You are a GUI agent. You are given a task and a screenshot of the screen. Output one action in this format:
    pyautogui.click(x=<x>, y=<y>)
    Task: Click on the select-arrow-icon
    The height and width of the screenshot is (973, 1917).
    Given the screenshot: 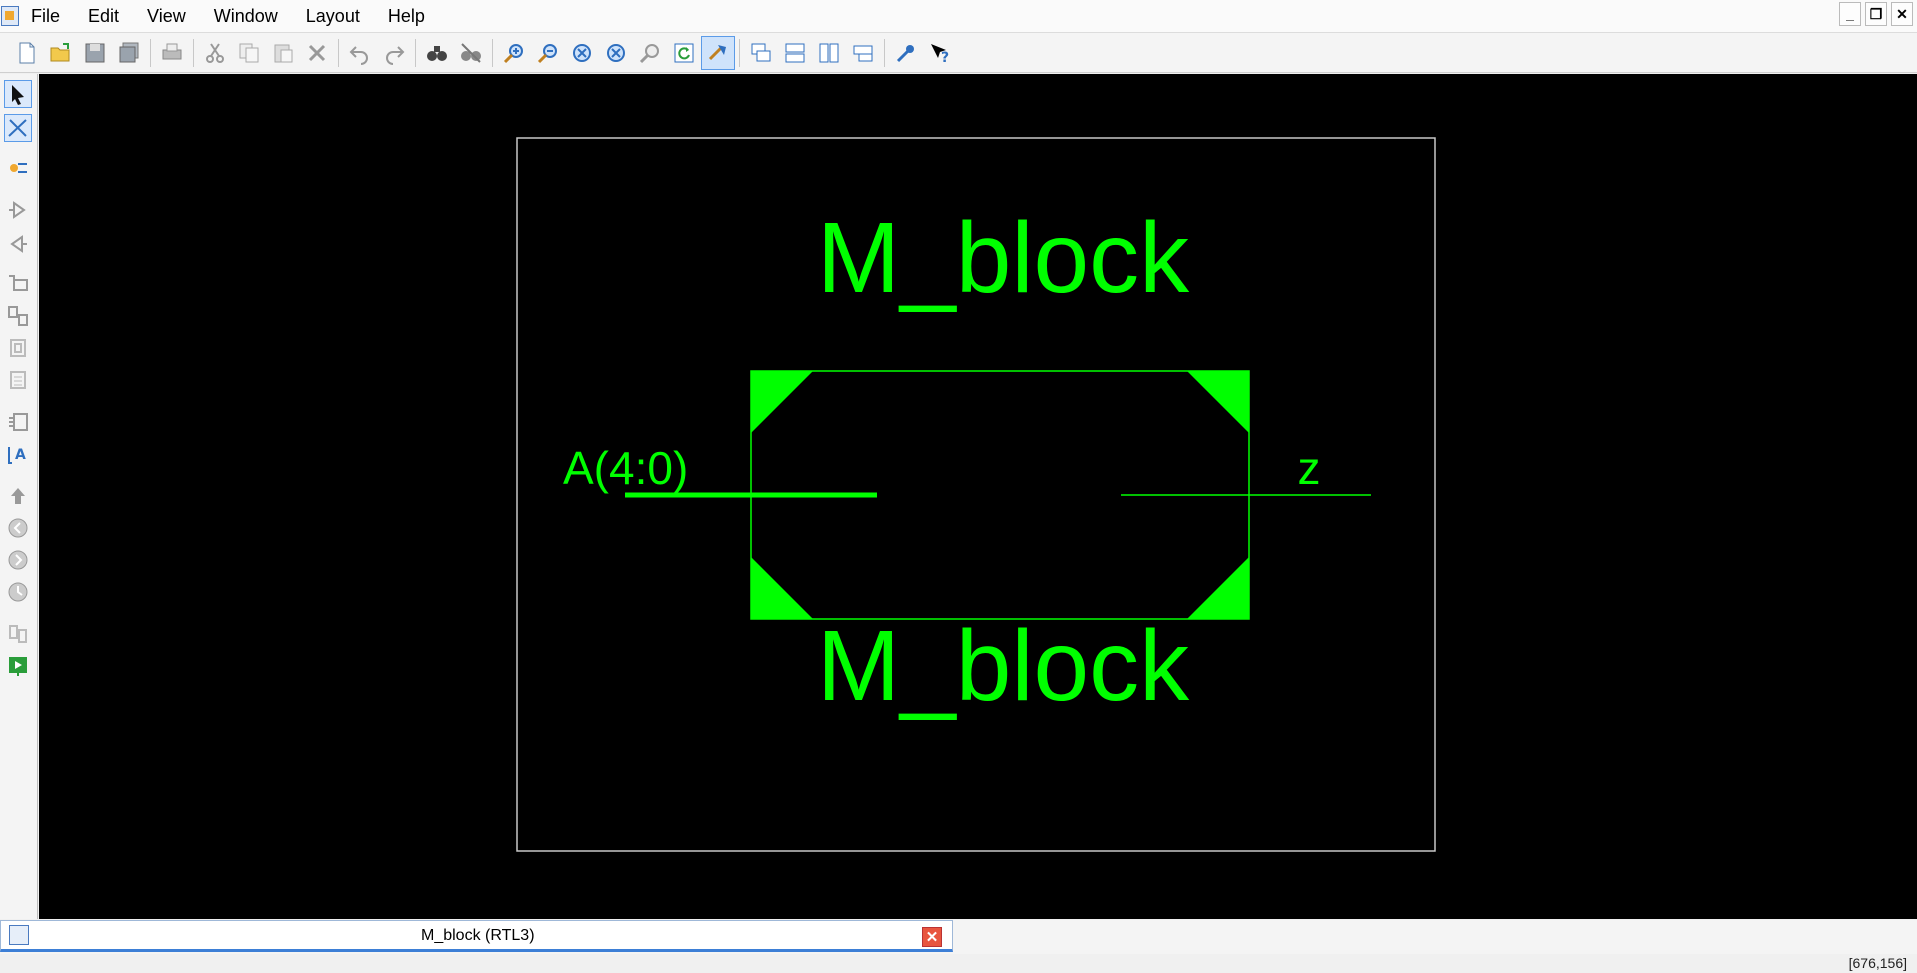 What is the action you would take?
    pyautogui.click(x=18, y=94)
    